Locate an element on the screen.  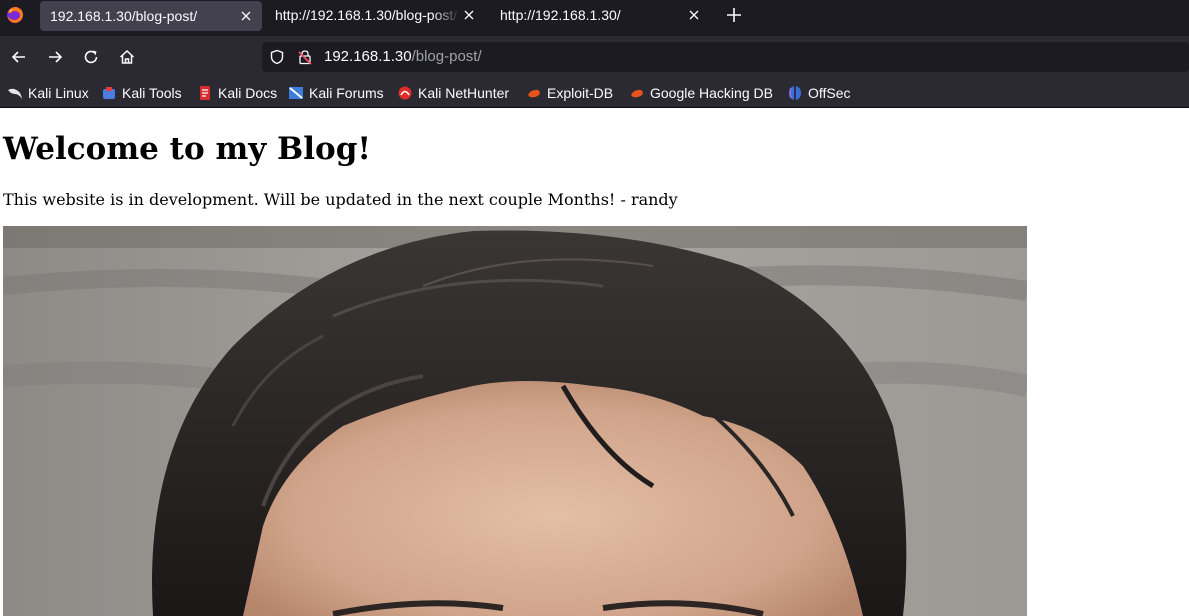
new-tab-icon is located at coordinates (734, 15).